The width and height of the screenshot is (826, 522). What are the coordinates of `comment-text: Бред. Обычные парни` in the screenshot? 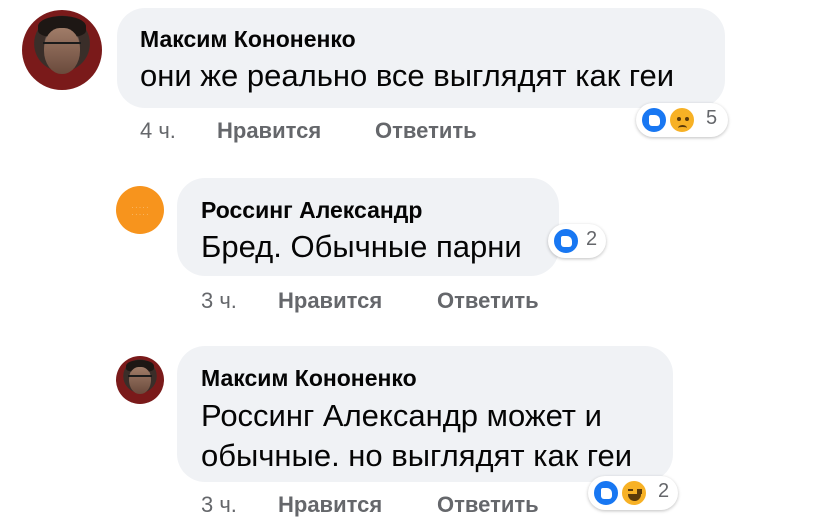 It's located at (361, 246).